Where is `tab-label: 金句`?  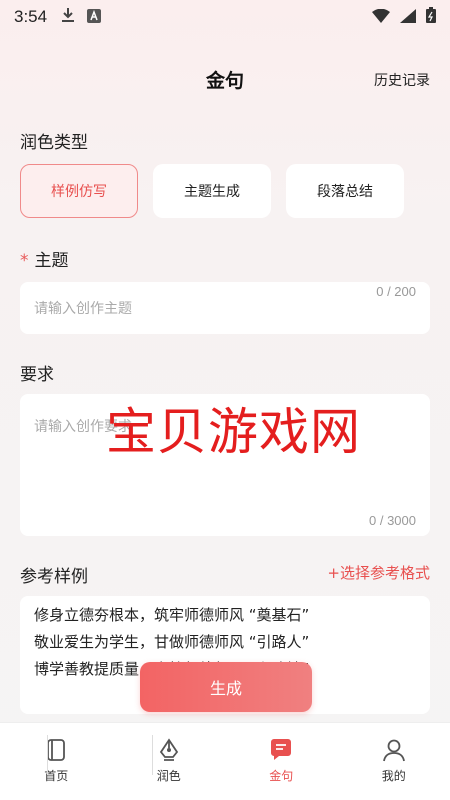
tab-label: 金句 is located at coordinates (281, 776).